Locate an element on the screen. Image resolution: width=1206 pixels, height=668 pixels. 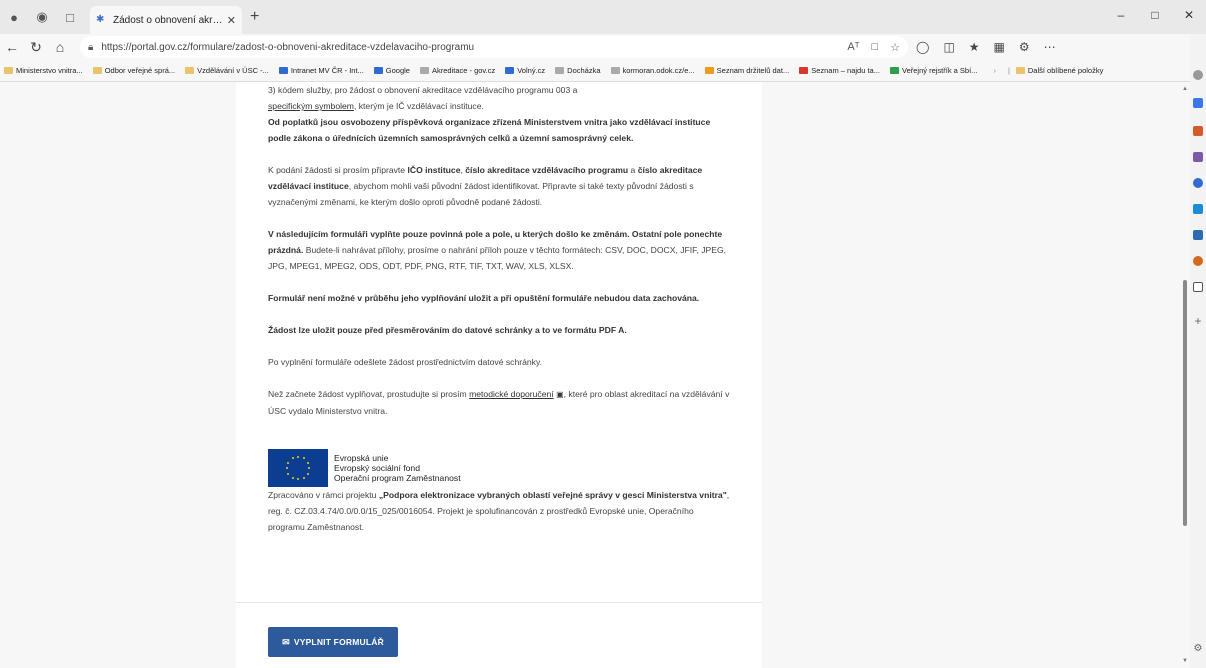
new-tab-icon: + is located at coordinates (254, 17).